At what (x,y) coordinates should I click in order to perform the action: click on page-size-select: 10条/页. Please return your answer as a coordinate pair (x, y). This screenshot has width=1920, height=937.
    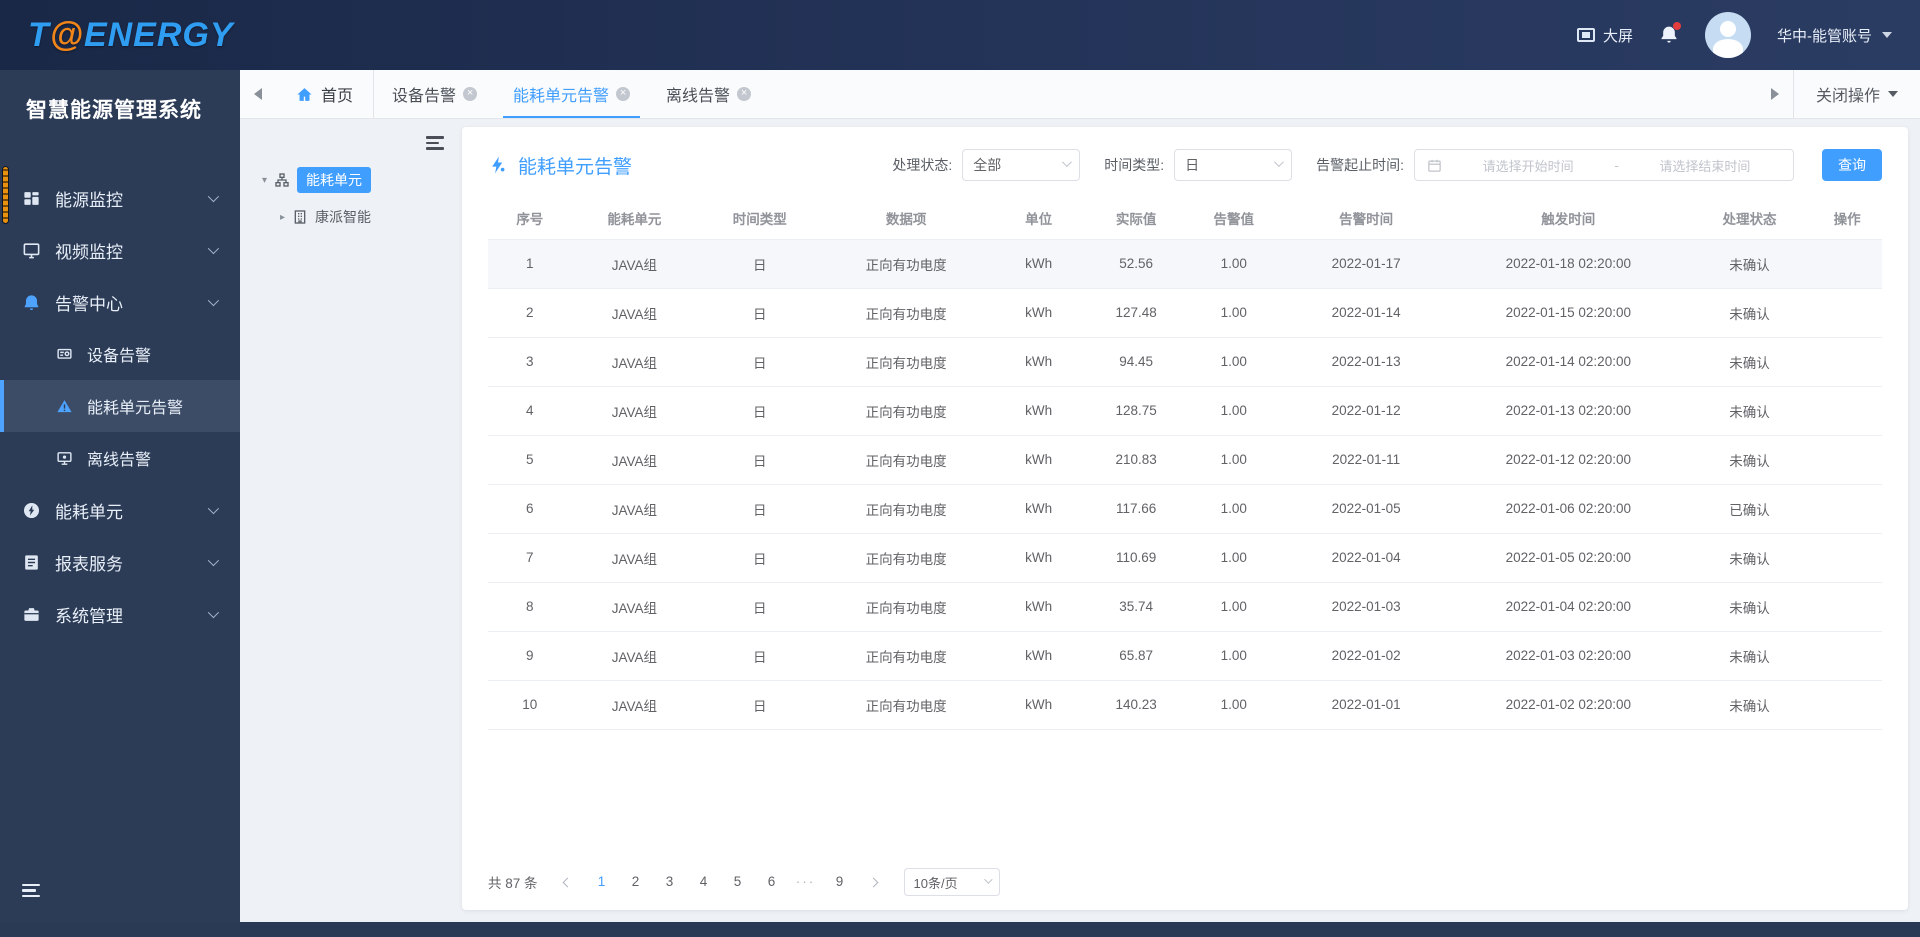
    Looking at the image, I should click on (951, 882).